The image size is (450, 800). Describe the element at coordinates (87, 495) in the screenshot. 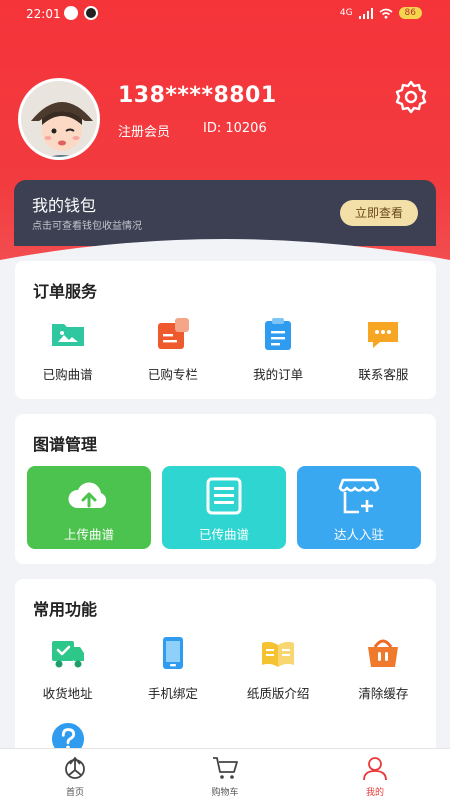

I see `cloud-upload-icon` at that location.